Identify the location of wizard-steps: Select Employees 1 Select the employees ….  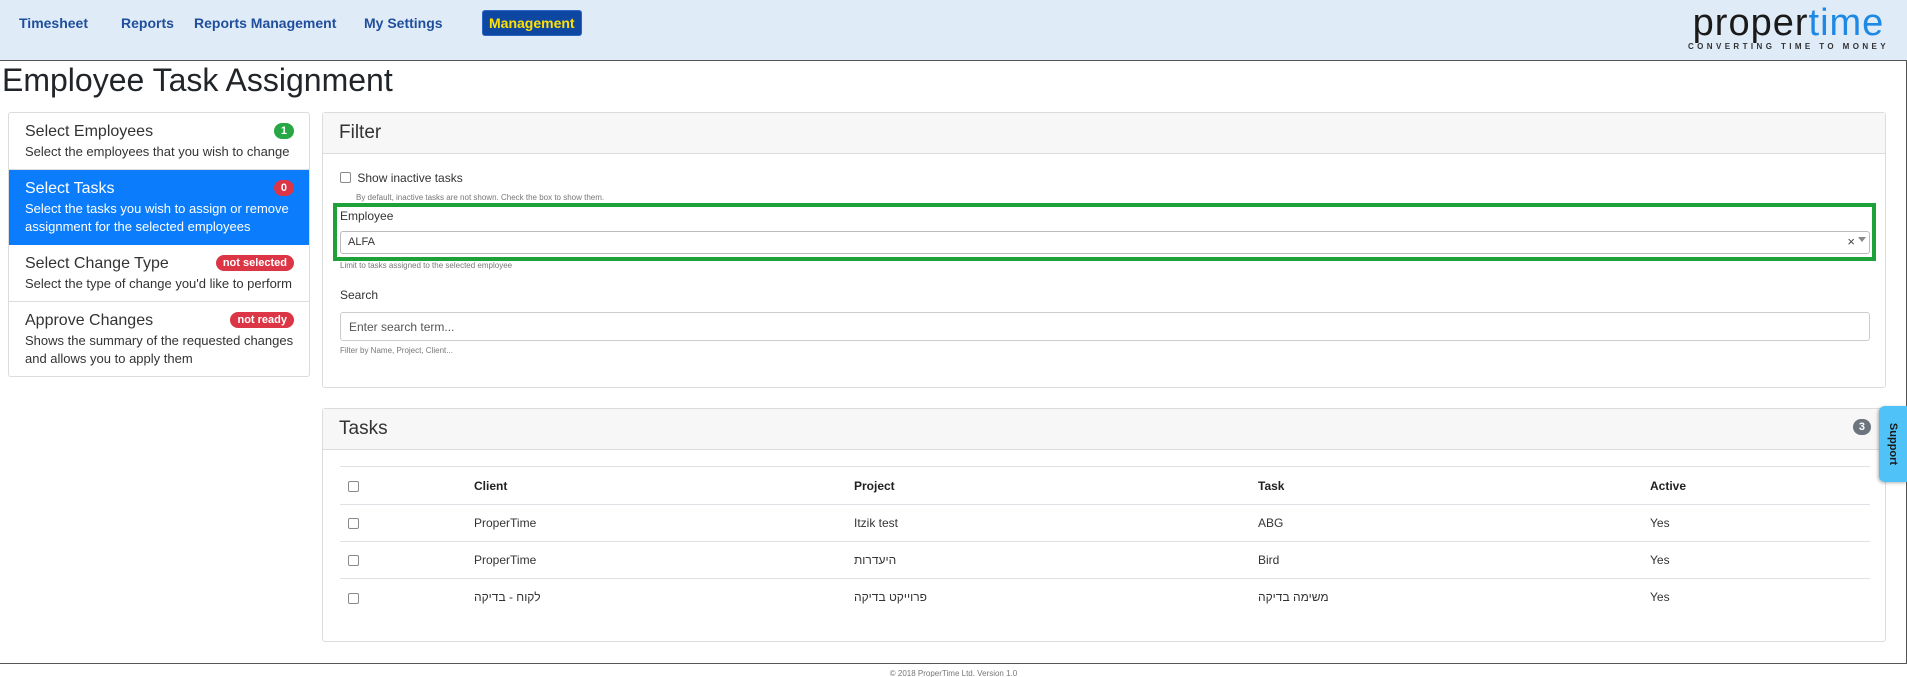
(159, 244).